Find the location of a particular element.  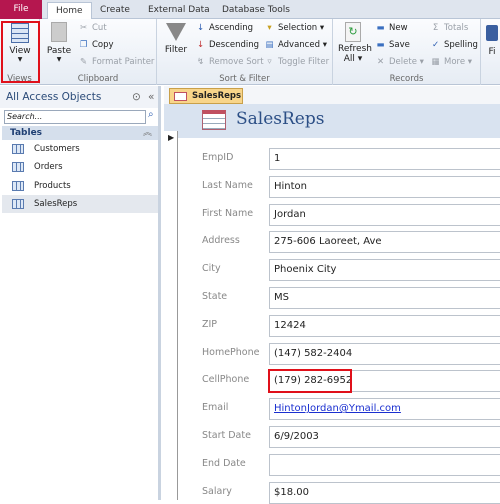

last-name-field: Hinton is located at coordinates (384, 186).